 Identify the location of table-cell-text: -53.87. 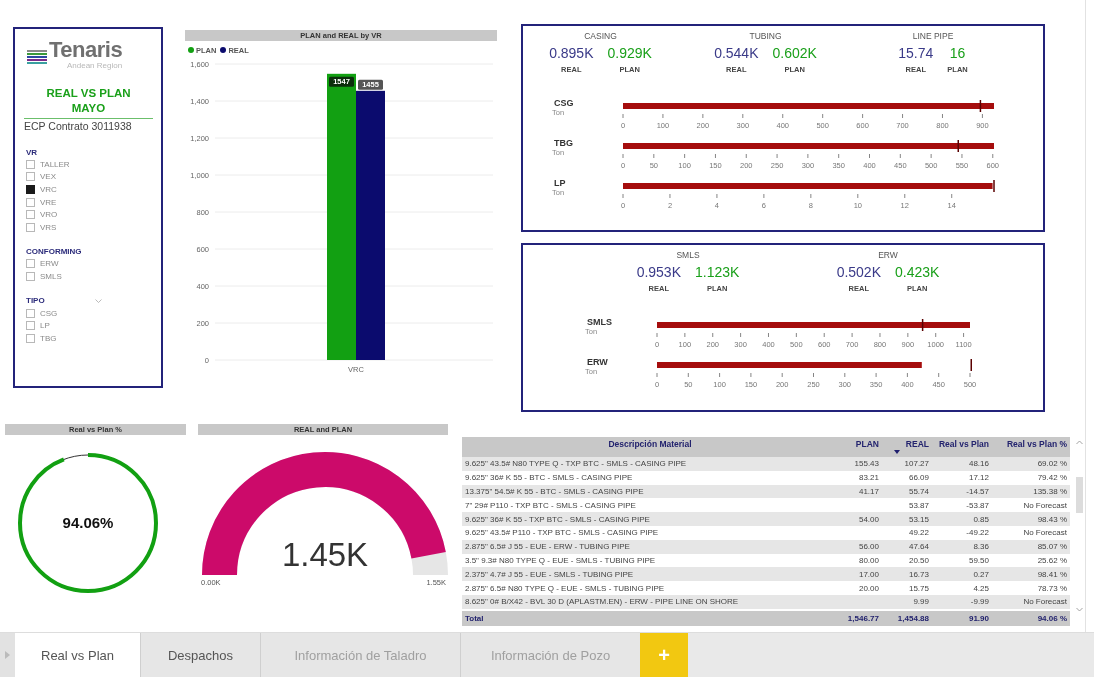
(977, 505).